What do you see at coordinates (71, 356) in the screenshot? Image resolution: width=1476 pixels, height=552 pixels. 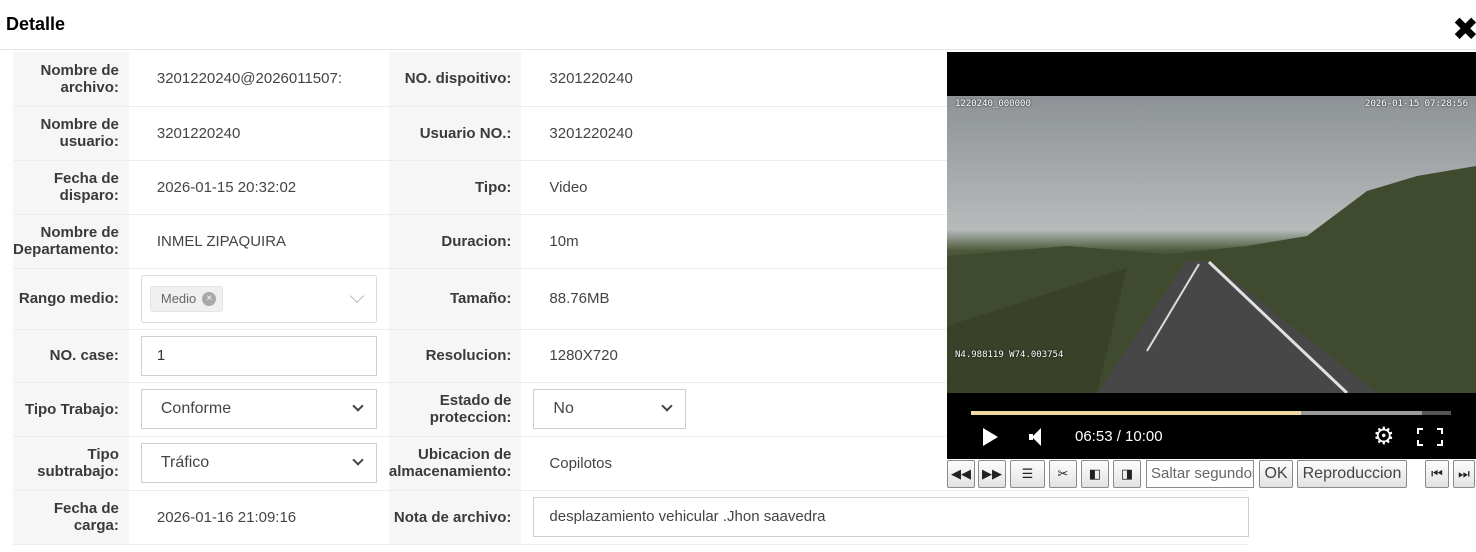 I see `case-no-label: NO. case:` at bounding box center [71, 356].